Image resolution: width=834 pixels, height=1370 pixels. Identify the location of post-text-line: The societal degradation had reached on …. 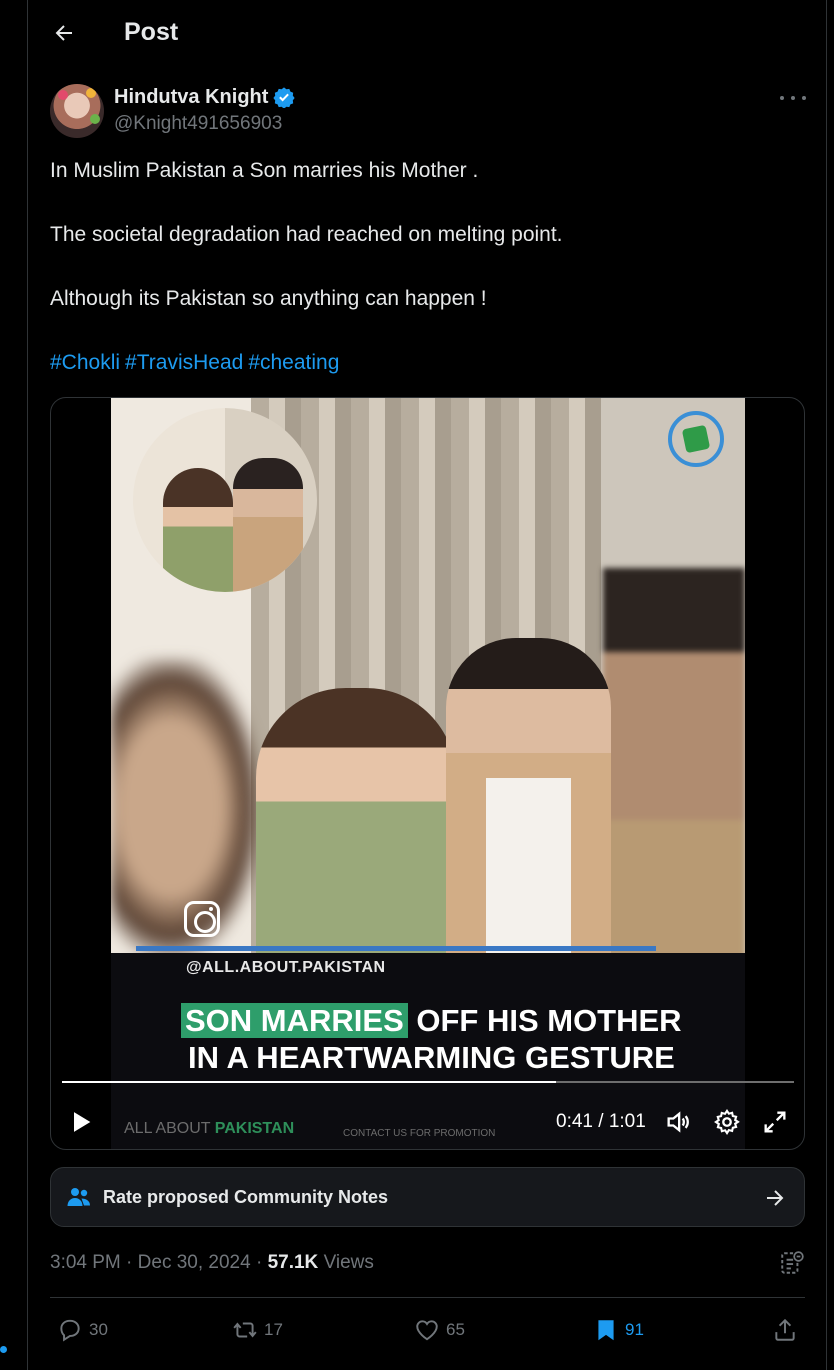
(306, 234).